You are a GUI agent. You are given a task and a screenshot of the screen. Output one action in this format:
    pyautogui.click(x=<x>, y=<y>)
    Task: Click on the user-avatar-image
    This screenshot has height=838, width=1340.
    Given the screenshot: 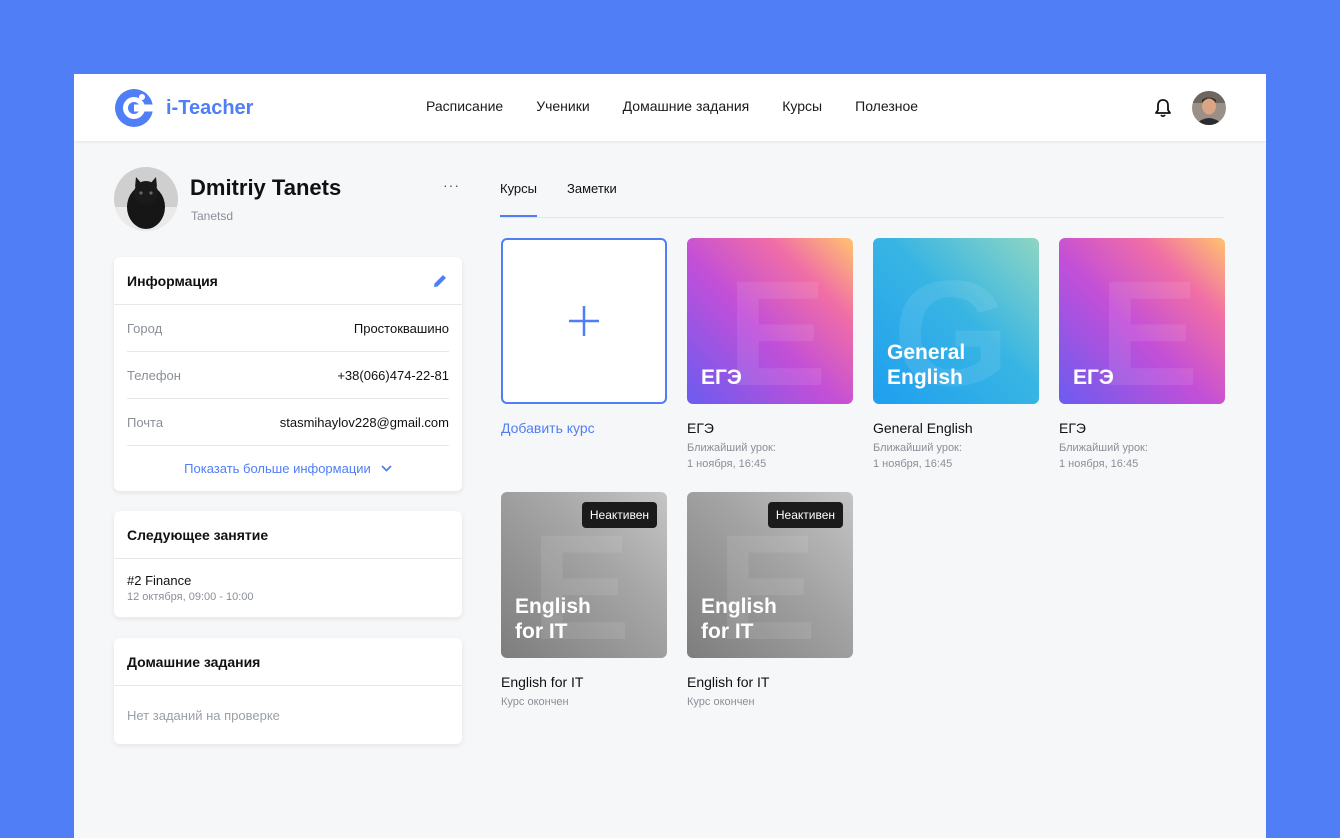 What is the action you would take?
    pyautogui.click(x=1209, y=108)
    